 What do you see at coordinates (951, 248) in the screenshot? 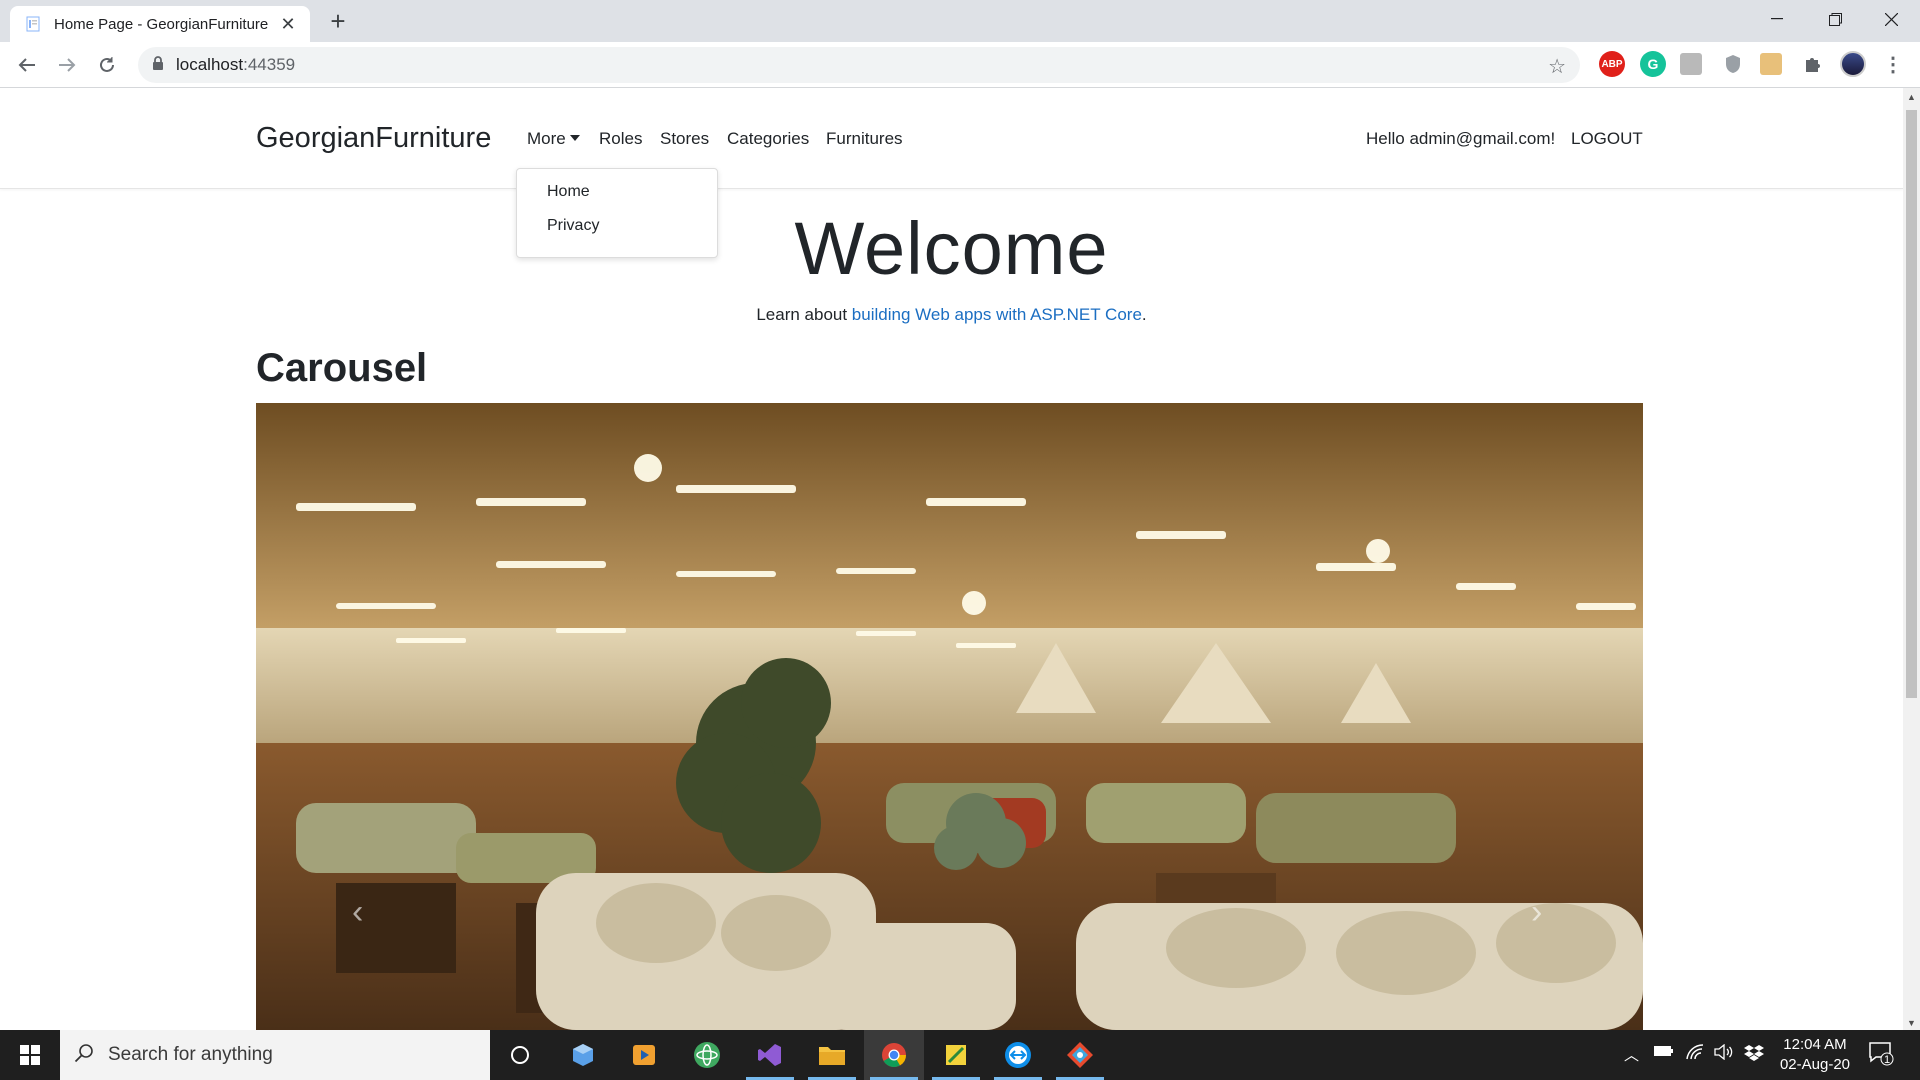
I see `welcome-heading: Welcome` at bounding box center [951, 248].